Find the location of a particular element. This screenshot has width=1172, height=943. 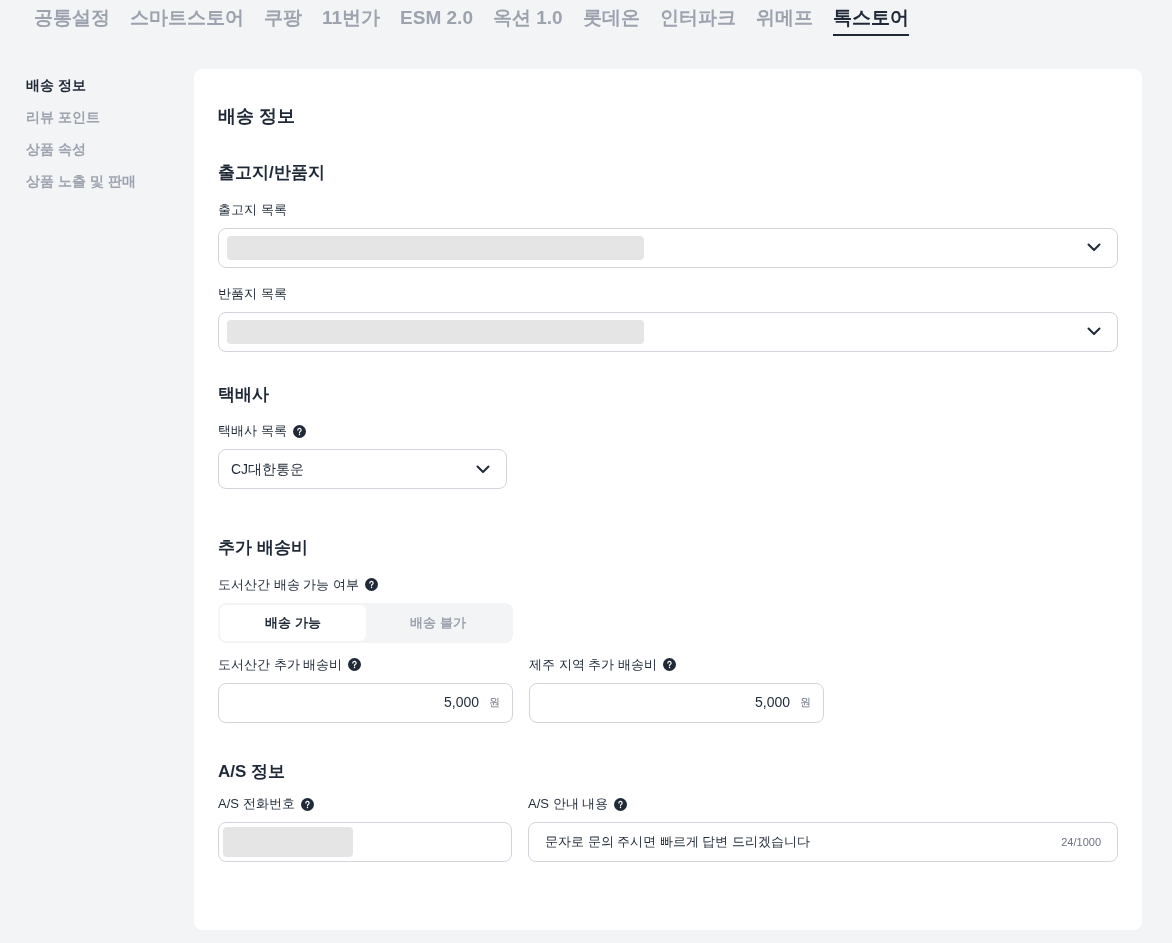

platform-tab: 위메프 is located at coordinates (784, 18).